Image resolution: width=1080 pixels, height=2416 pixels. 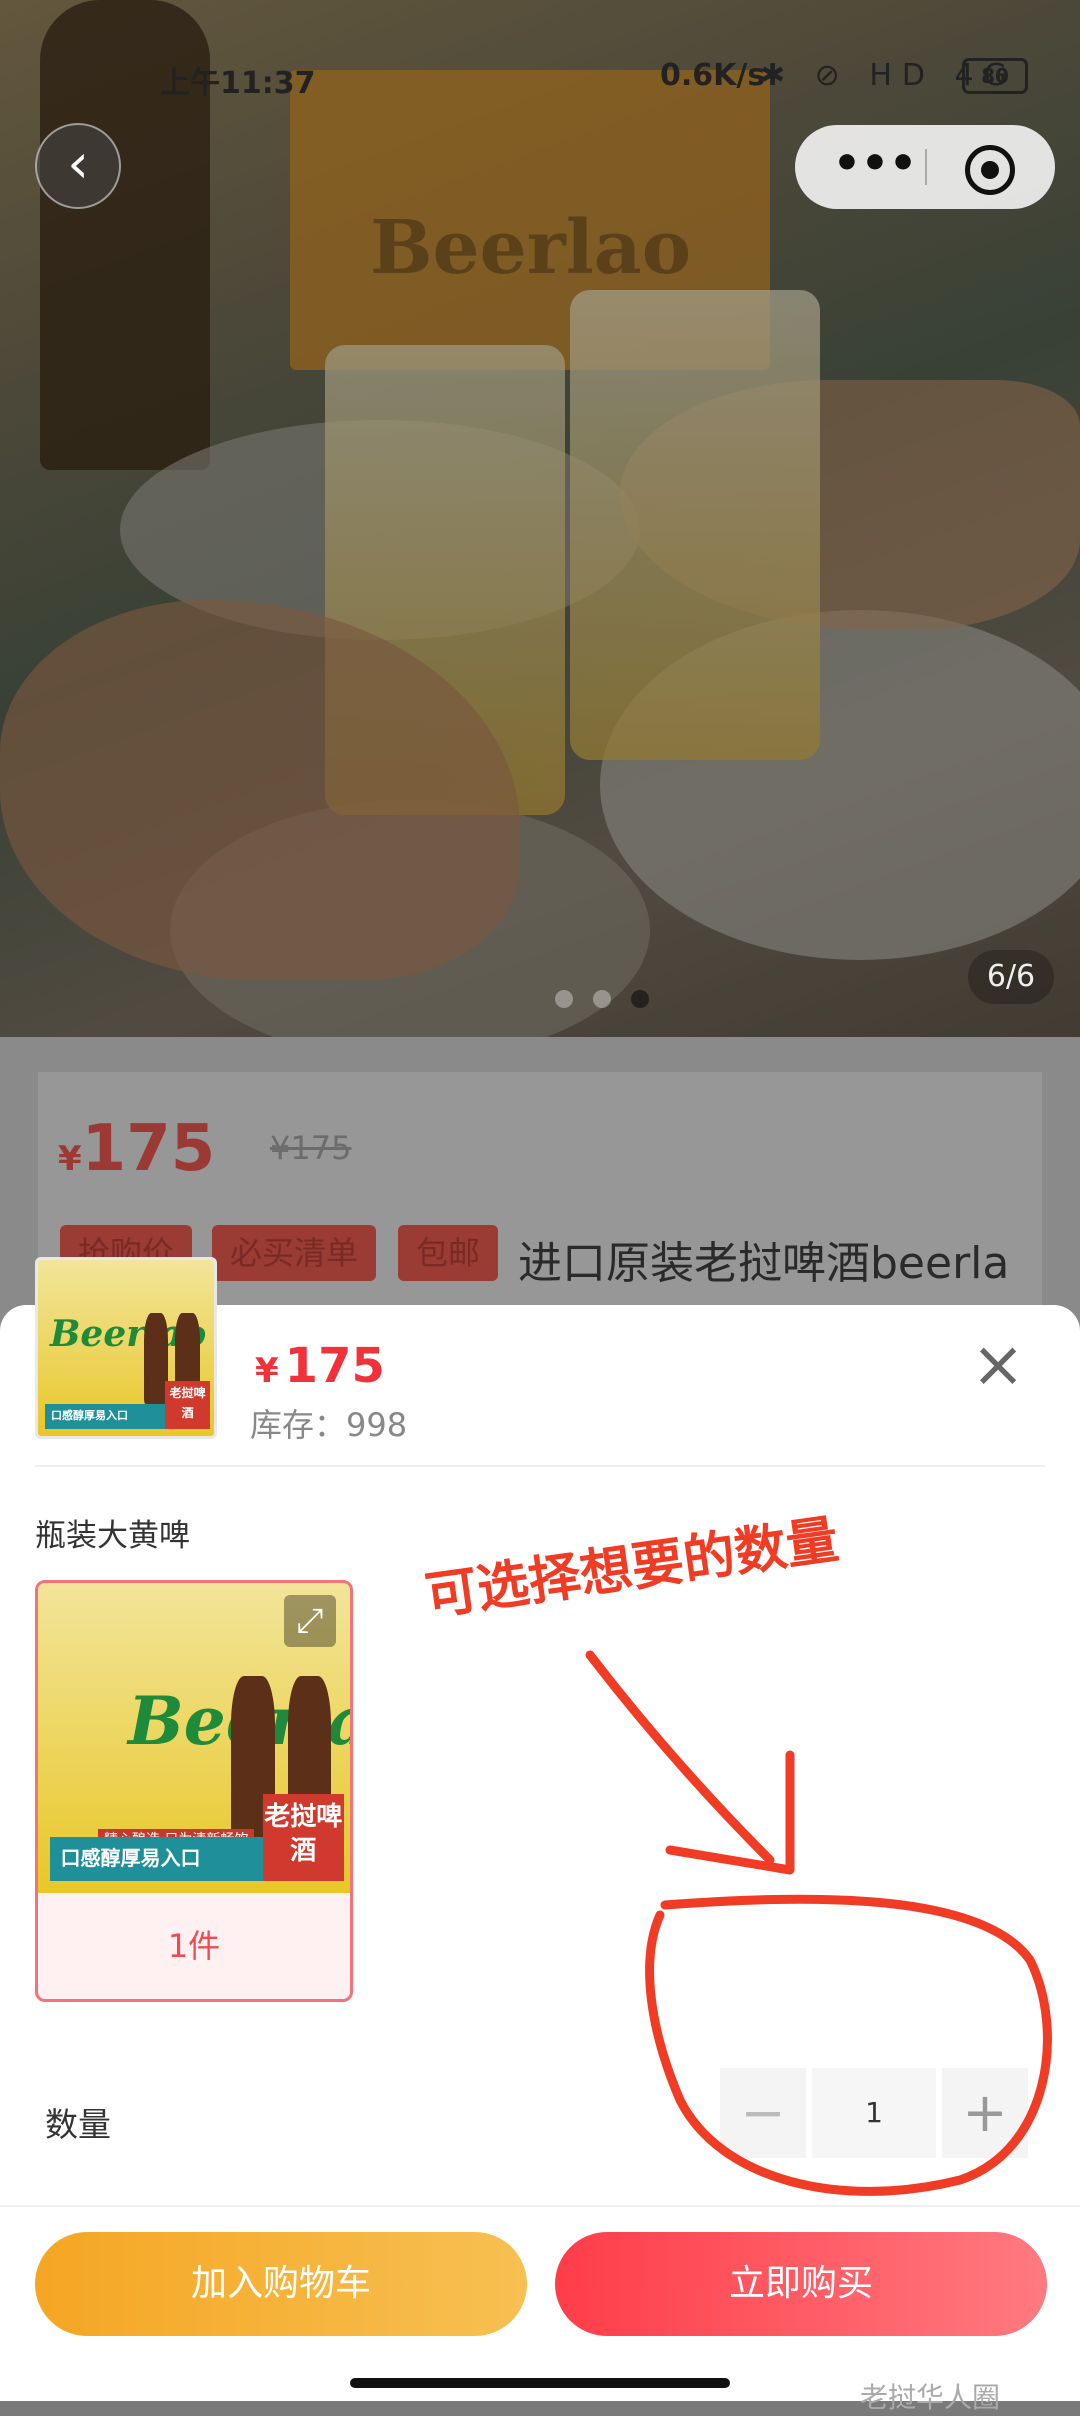 I want to click on annotation-scribble, so click(x=818, y=1923).